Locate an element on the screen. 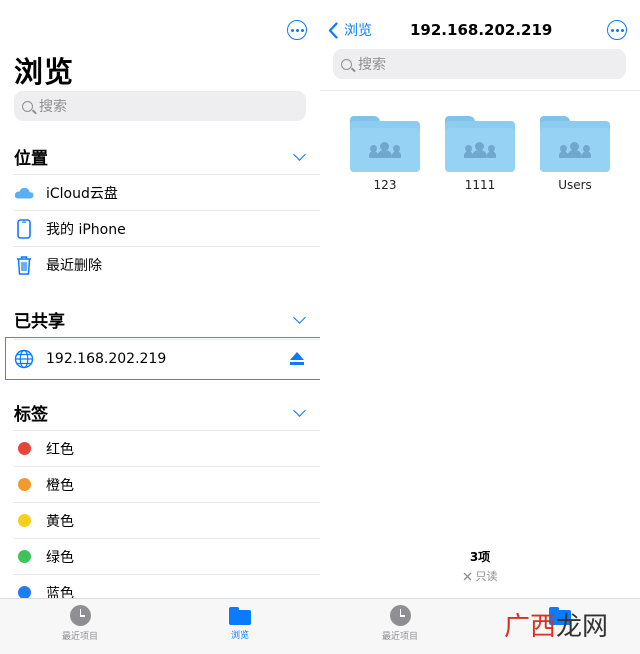  back-button: 浏览 is located at coordinates (350, 30).